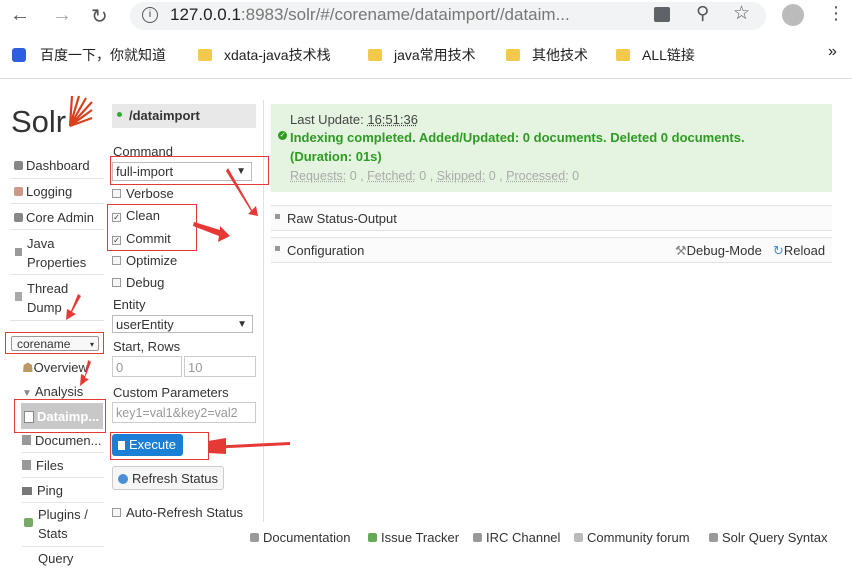 The width and height of the screenshot is (852, 571). I want to click on documents-icon, so click(26, 440).